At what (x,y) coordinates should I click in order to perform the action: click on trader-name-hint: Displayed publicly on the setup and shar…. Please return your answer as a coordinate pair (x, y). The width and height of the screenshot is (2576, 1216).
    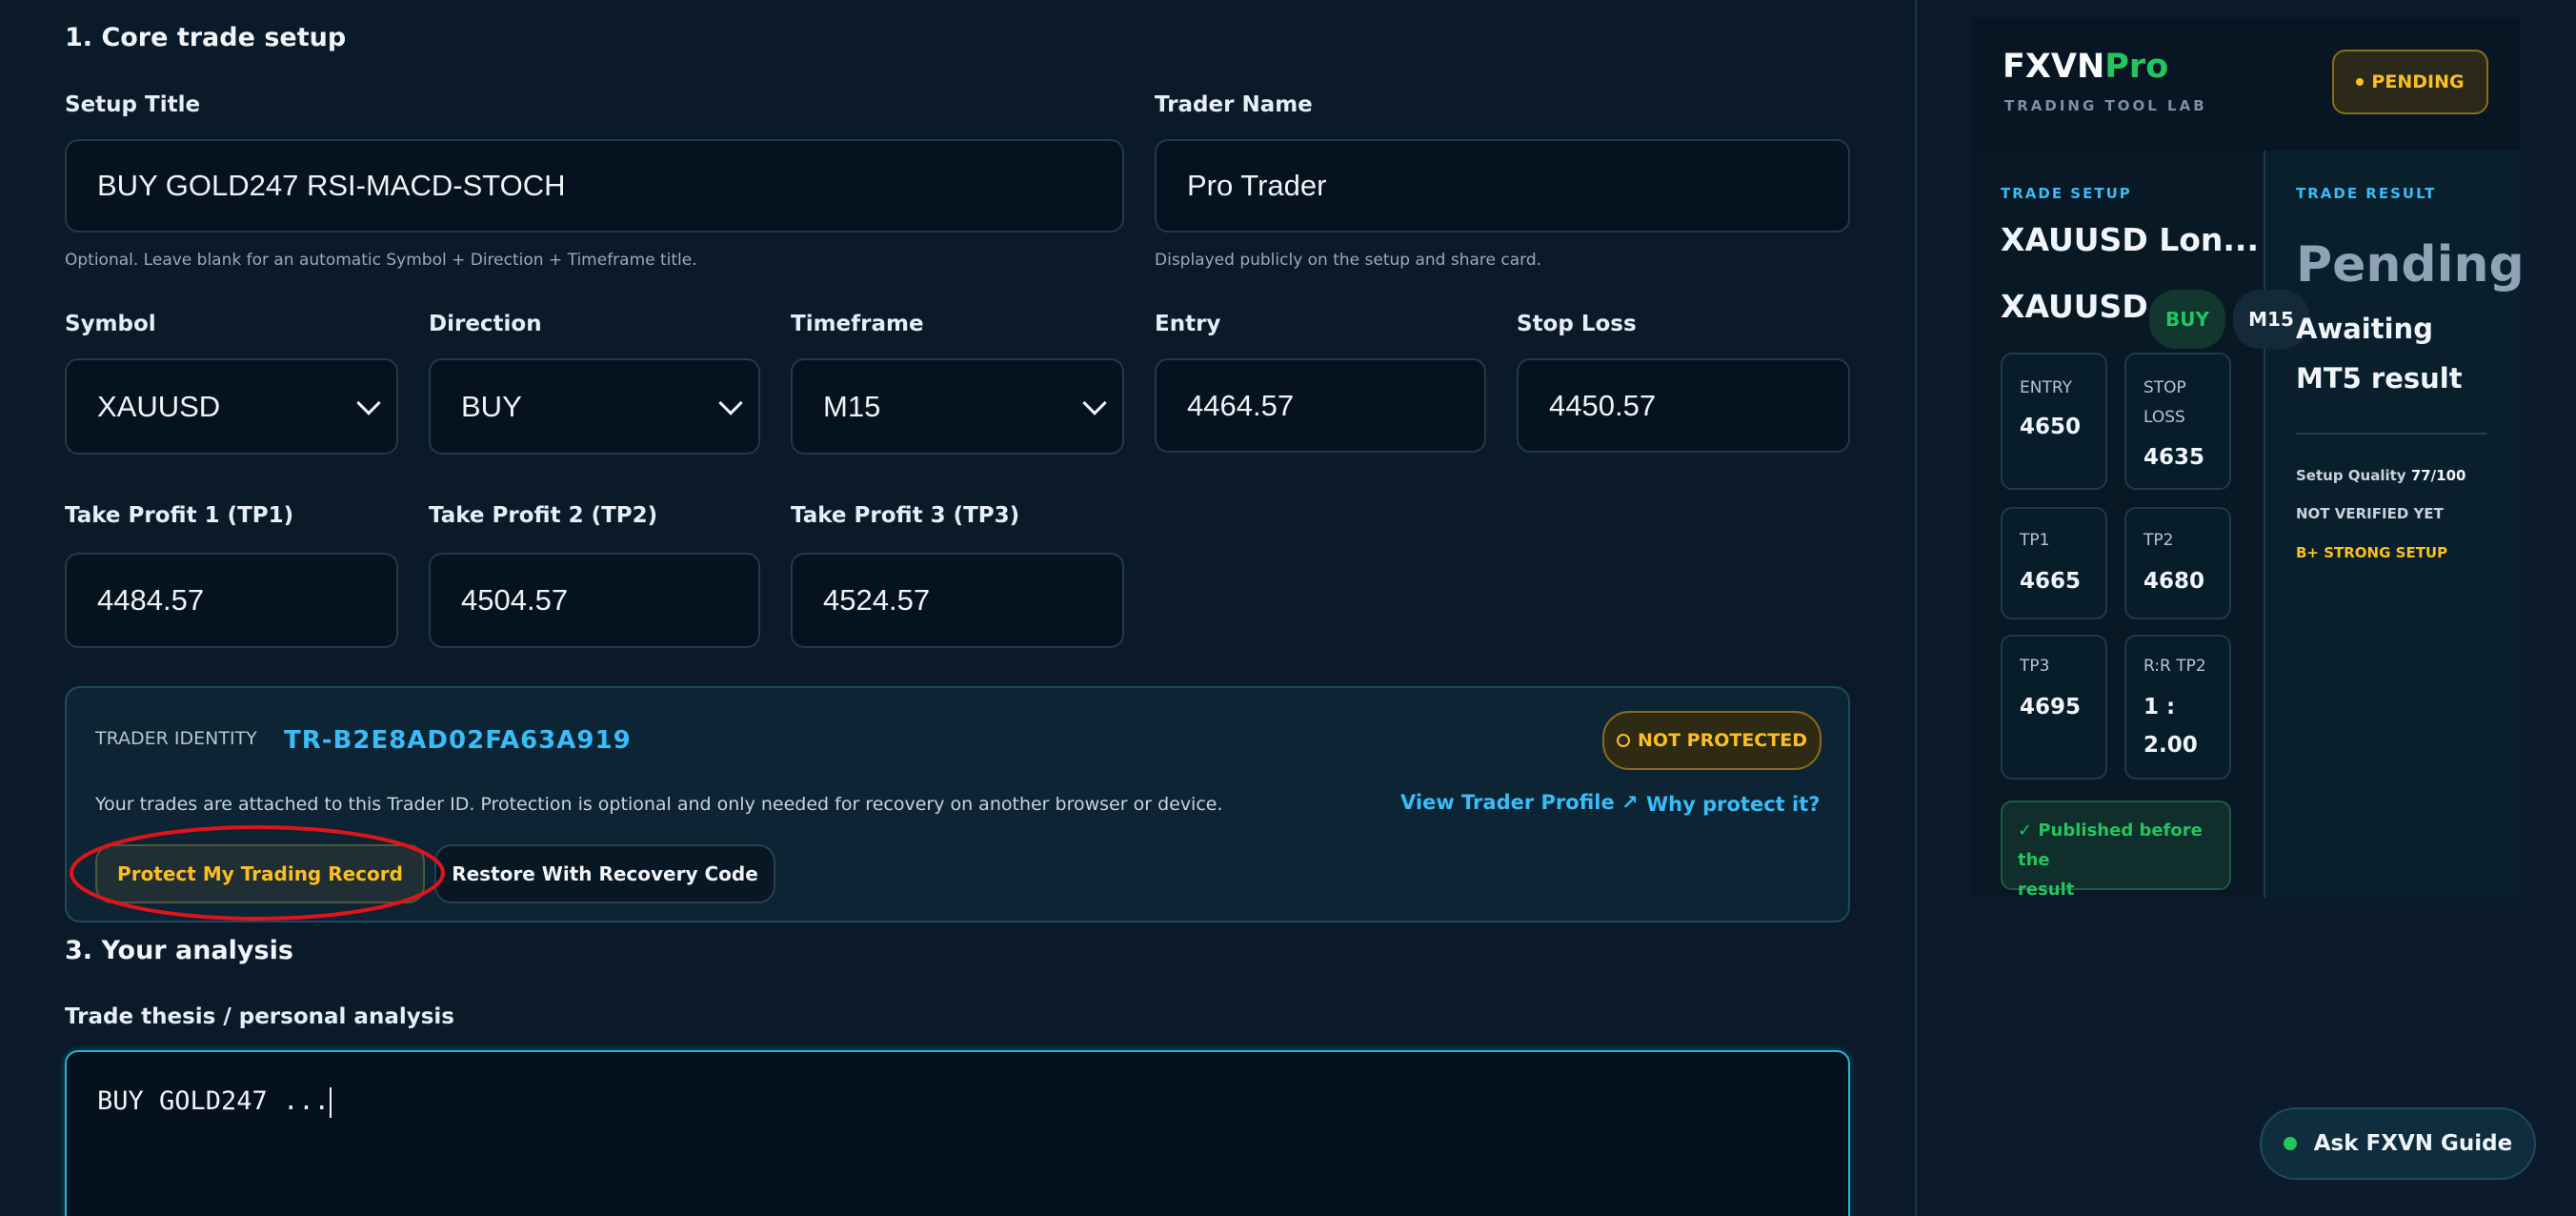
    Looking at the image, I should click on (1349, 260).